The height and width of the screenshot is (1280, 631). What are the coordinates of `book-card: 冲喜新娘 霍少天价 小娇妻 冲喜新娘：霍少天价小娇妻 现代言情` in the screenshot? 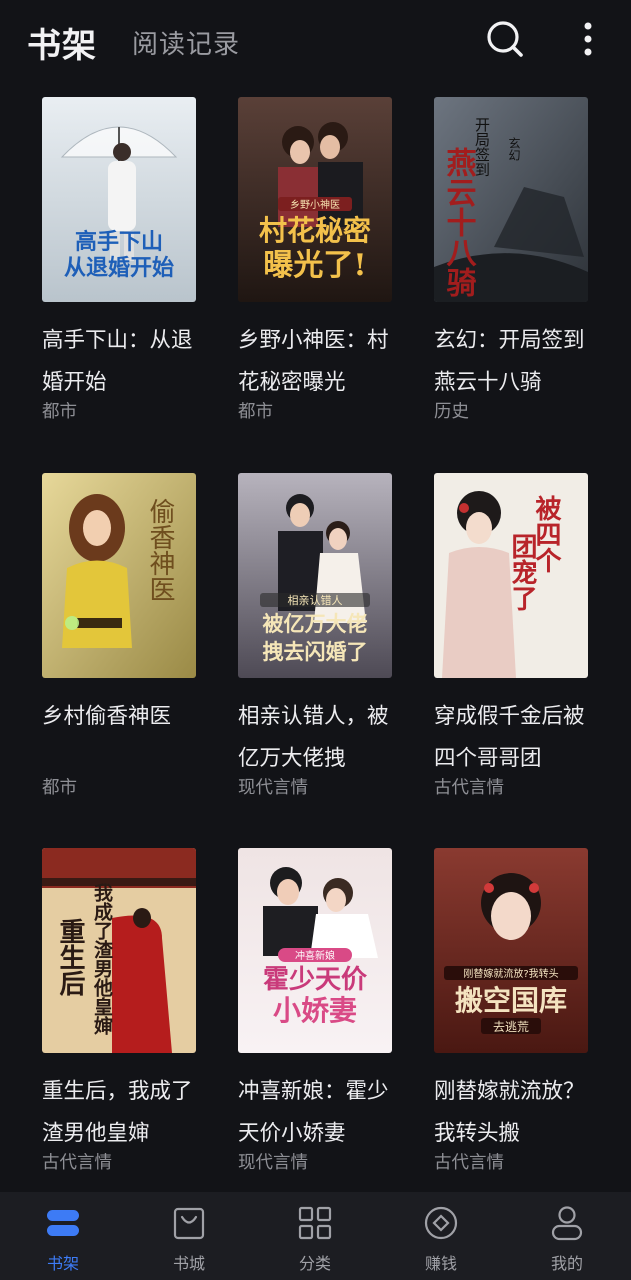 It's located at (328, 1011).